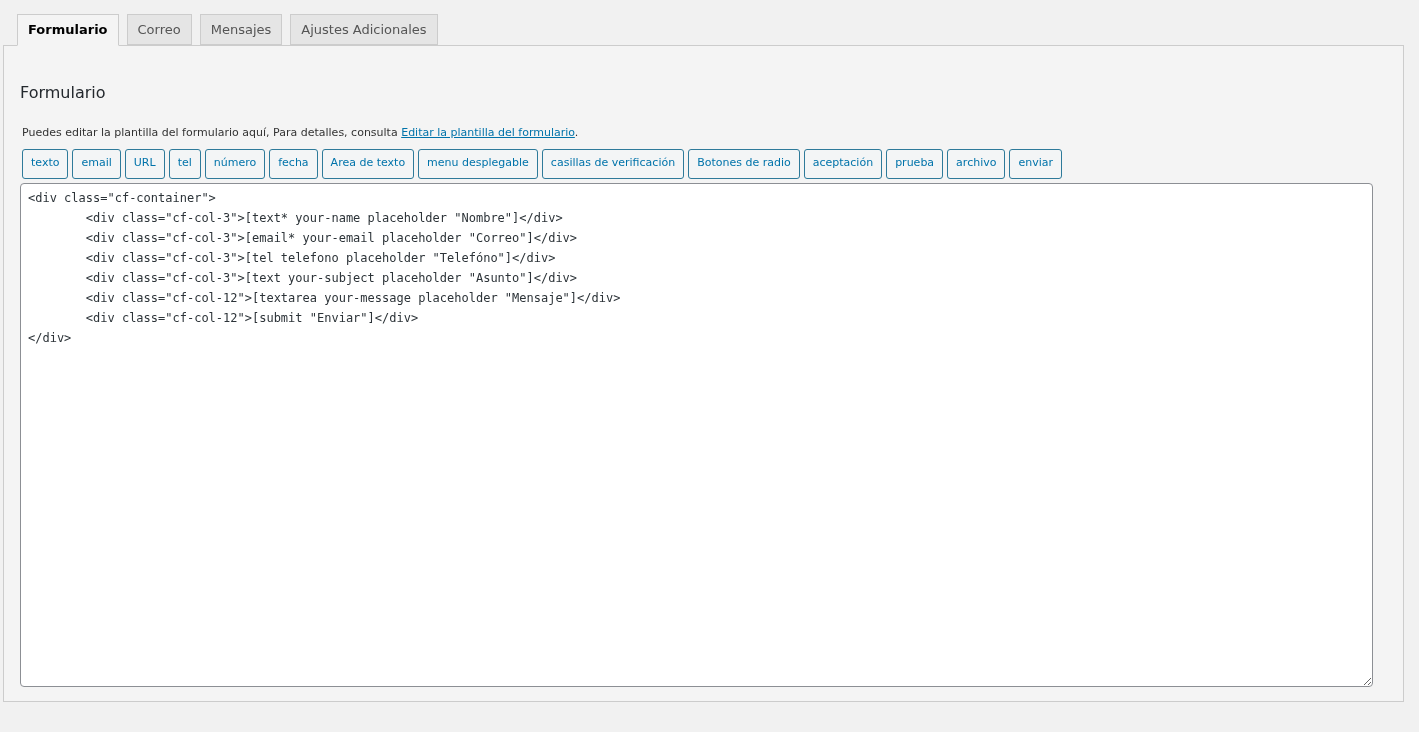 The height and width of the screenshot is (732, 1419). Describe the element at coordinates (843, 163) in the screenshot. I see `tag-button: aceptación` at that location.